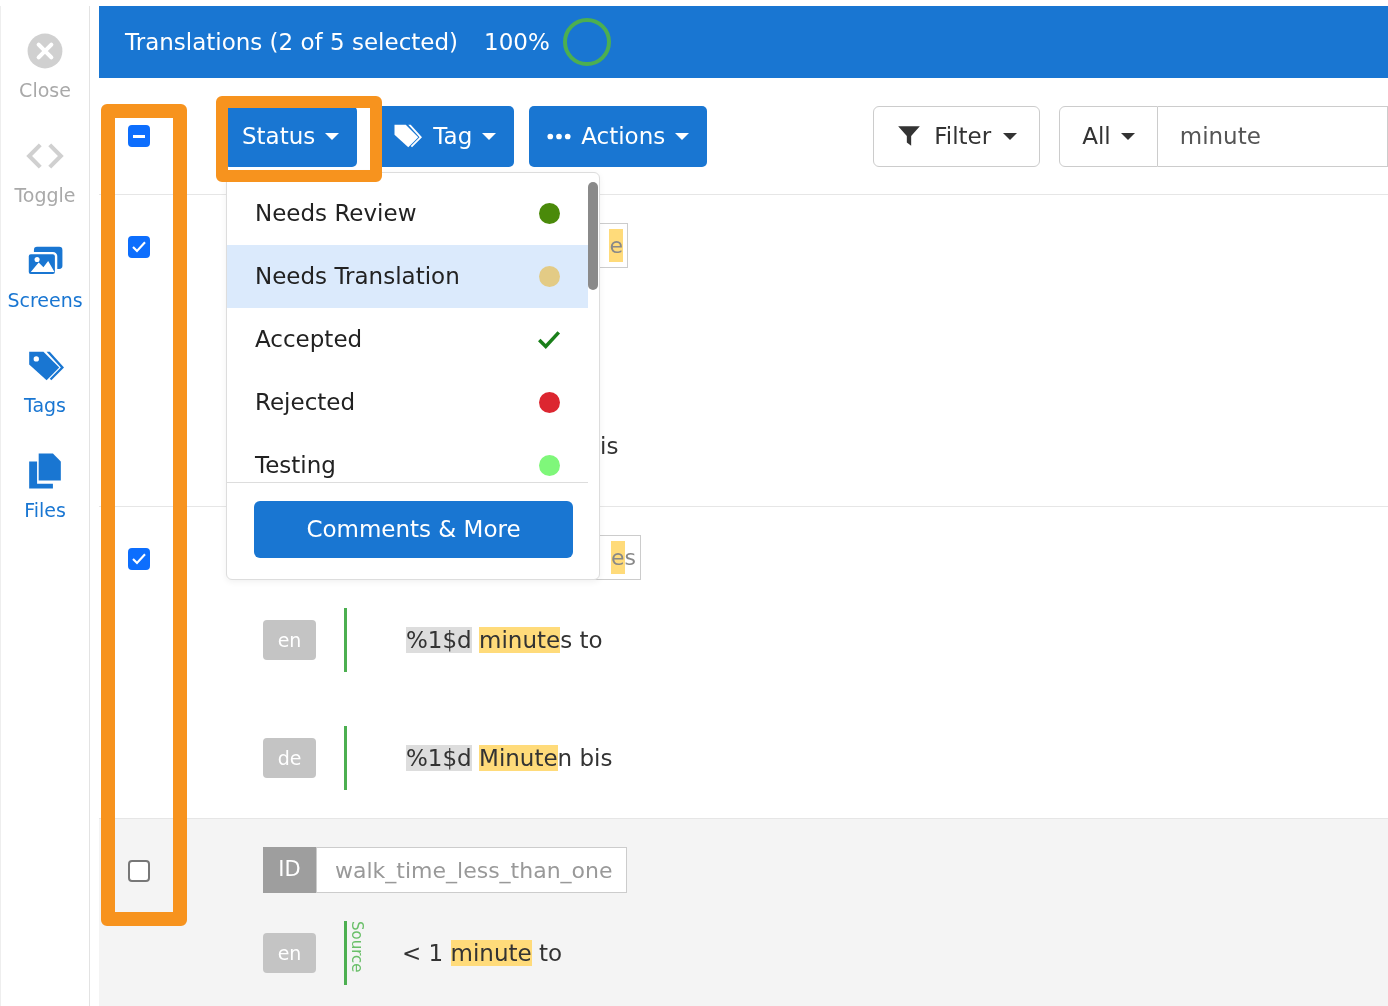 This screenshot has width=1388, height=1006. Describe the element at coordinates (413, 529) in the screenshot. I see `comments-button: Comments & More` at that location.